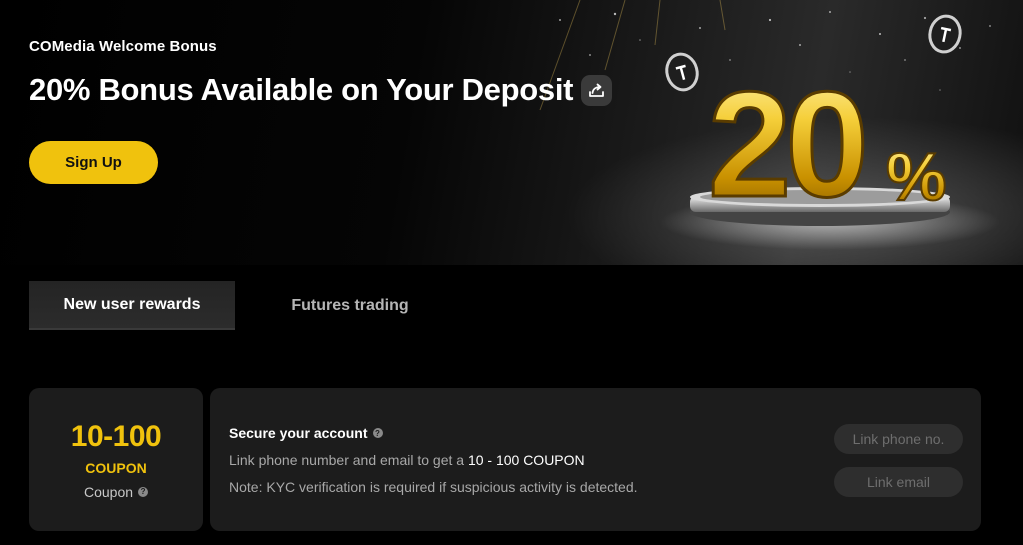 The width and height of the screenshot is (1023, 545). Describe the element at coordinates (916, 177) in the screenshot. I see `bonus-art-percent: %` at that location.